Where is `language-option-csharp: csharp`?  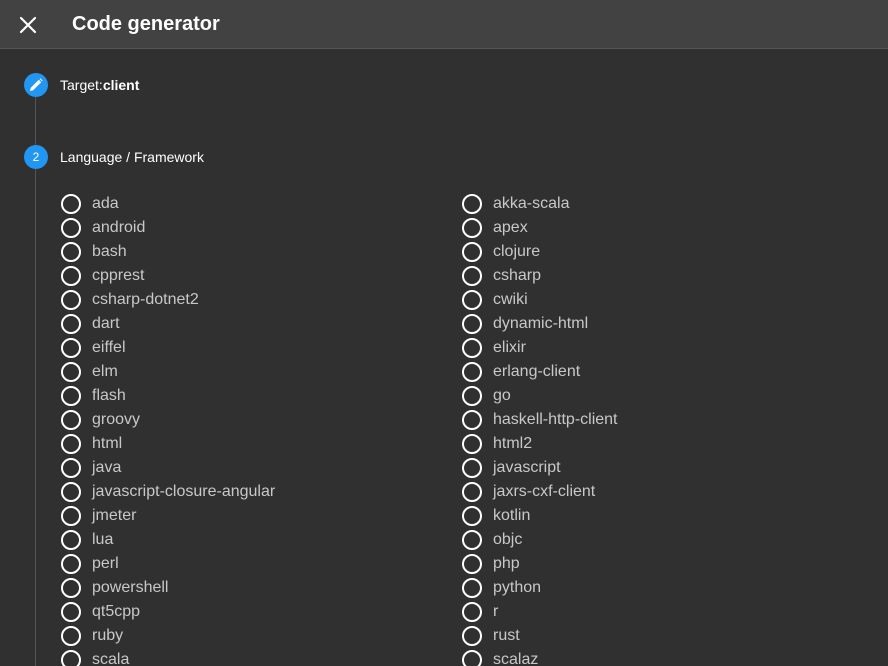
language-option-csharp: csharp is located at coordinates (657, 276).